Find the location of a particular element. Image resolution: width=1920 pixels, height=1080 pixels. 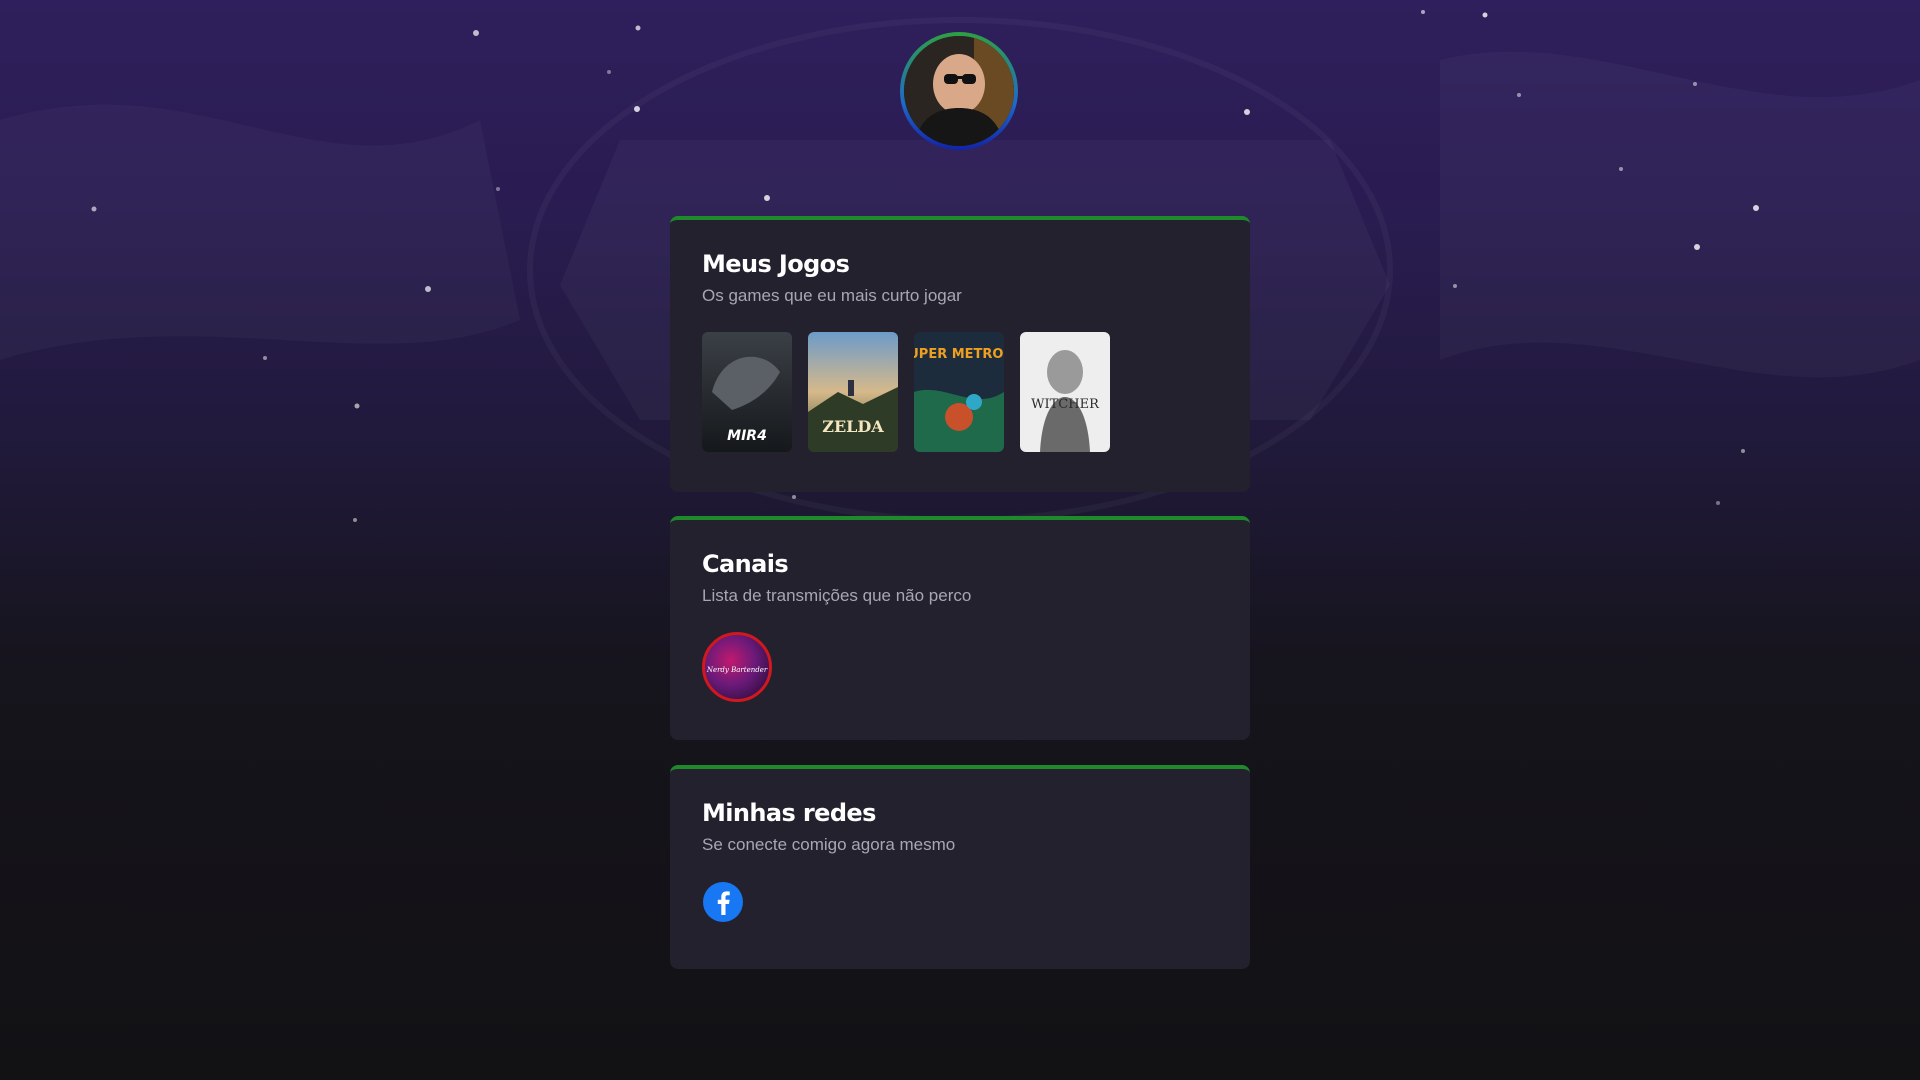

game-name-super-metroid: SUPER METROID is located at coordinates (959, 354).